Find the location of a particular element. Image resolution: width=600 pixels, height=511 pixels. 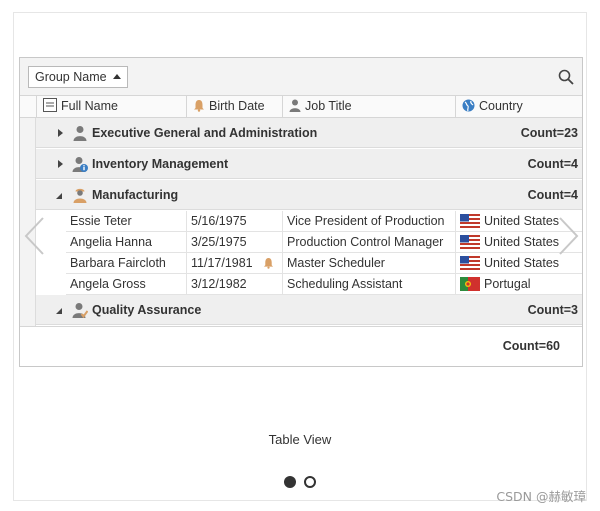

cell-job-title: Production Control Manager is located at coordinates (368, 242).